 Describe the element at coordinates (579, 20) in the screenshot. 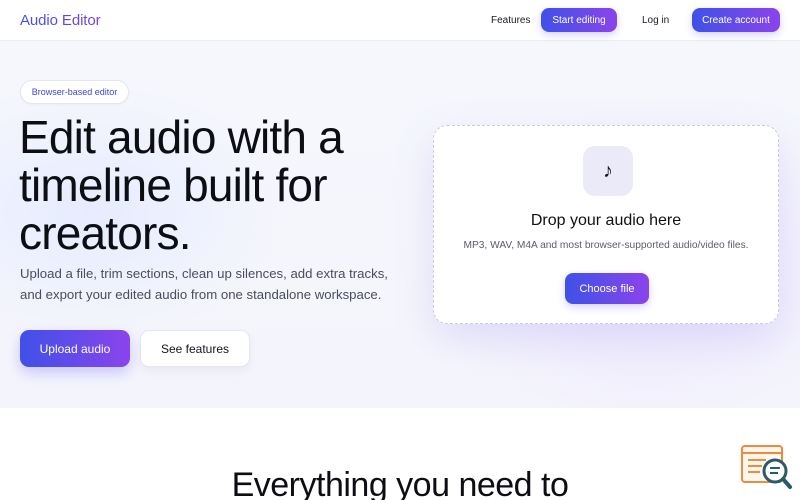

I see `start-editing-button: Start editing` at that location.